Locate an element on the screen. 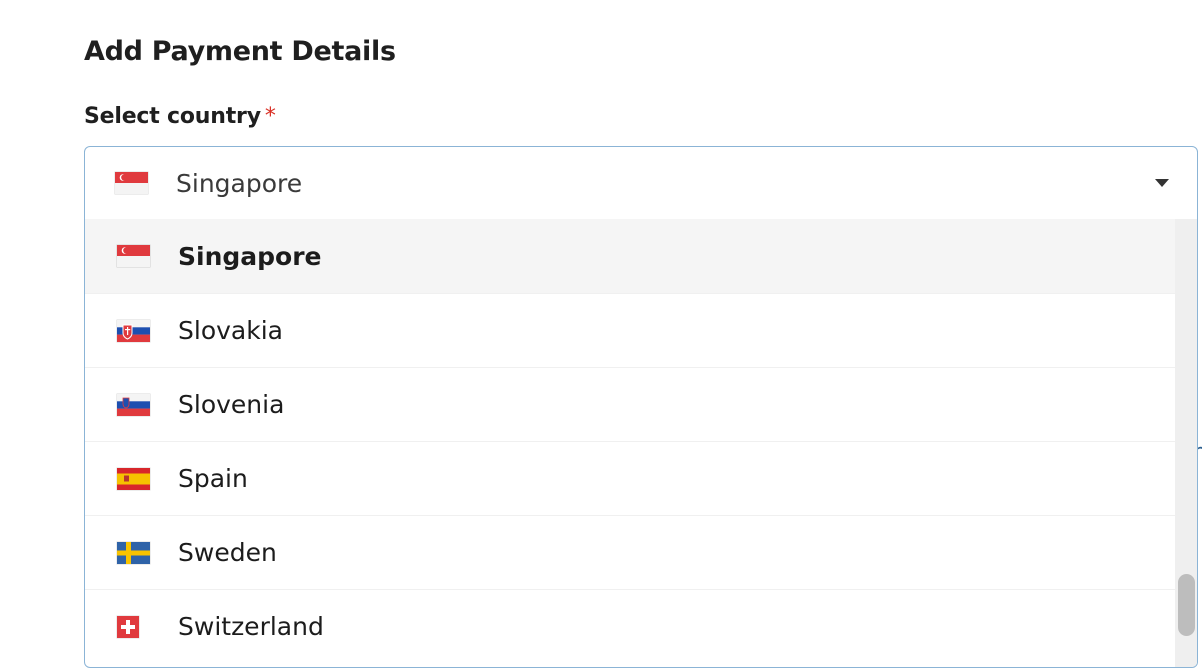 This screenshot has height=670, width=1202. flag-switzerland-icon is located at coordinates (128, 626).